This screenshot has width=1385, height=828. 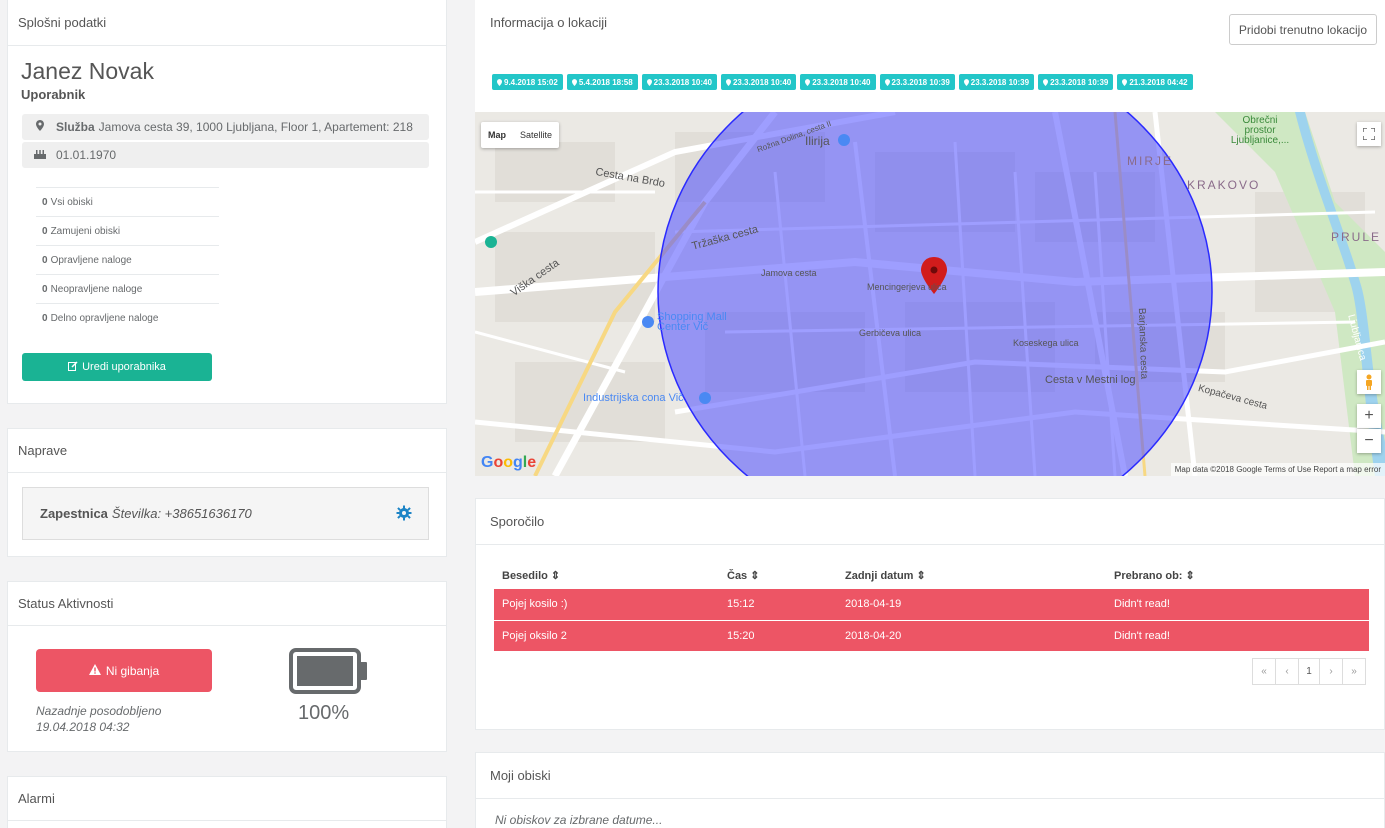 I want to click on column-header-time: Čas ⇕, so click(x=778, y=575).